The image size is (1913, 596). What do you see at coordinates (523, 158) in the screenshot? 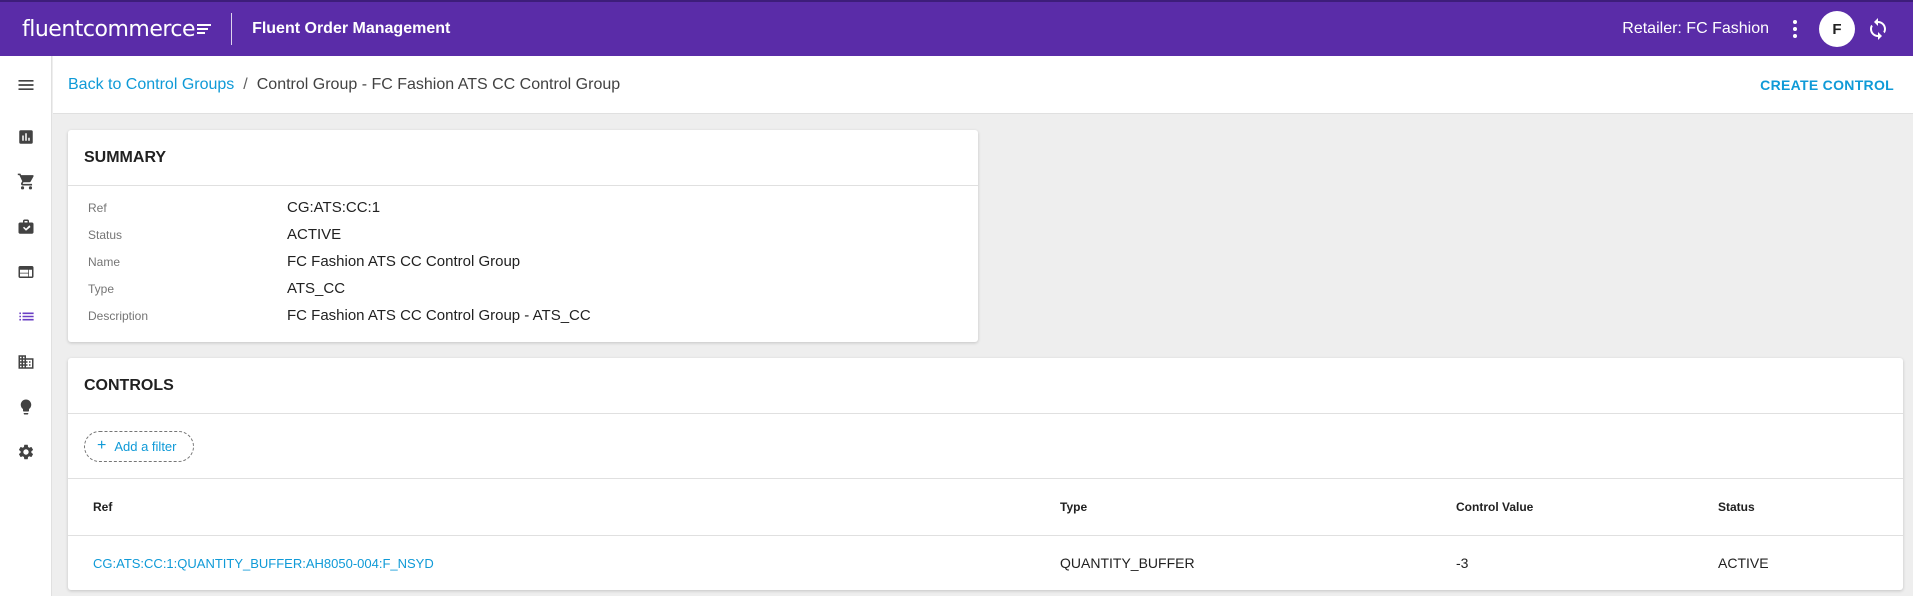
I see `summary-title: SUMMARY` at bounding box center [523, 158].